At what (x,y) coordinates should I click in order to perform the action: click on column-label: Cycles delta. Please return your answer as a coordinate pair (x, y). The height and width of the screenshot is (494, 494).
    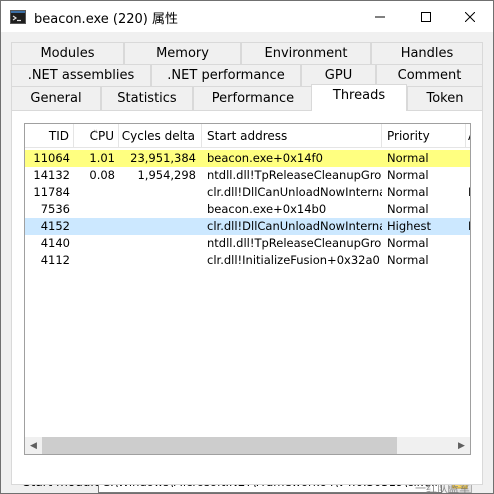
    Looking at the image, I should click on (158, 136).